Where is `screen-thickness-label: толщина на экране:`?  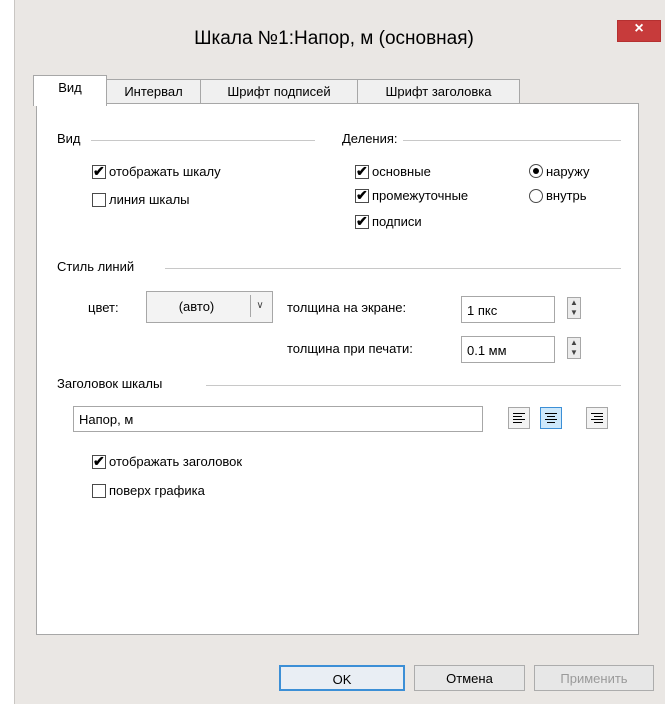
screen-thickness-label: толщина на экране: is located at coordinates (347, 307).